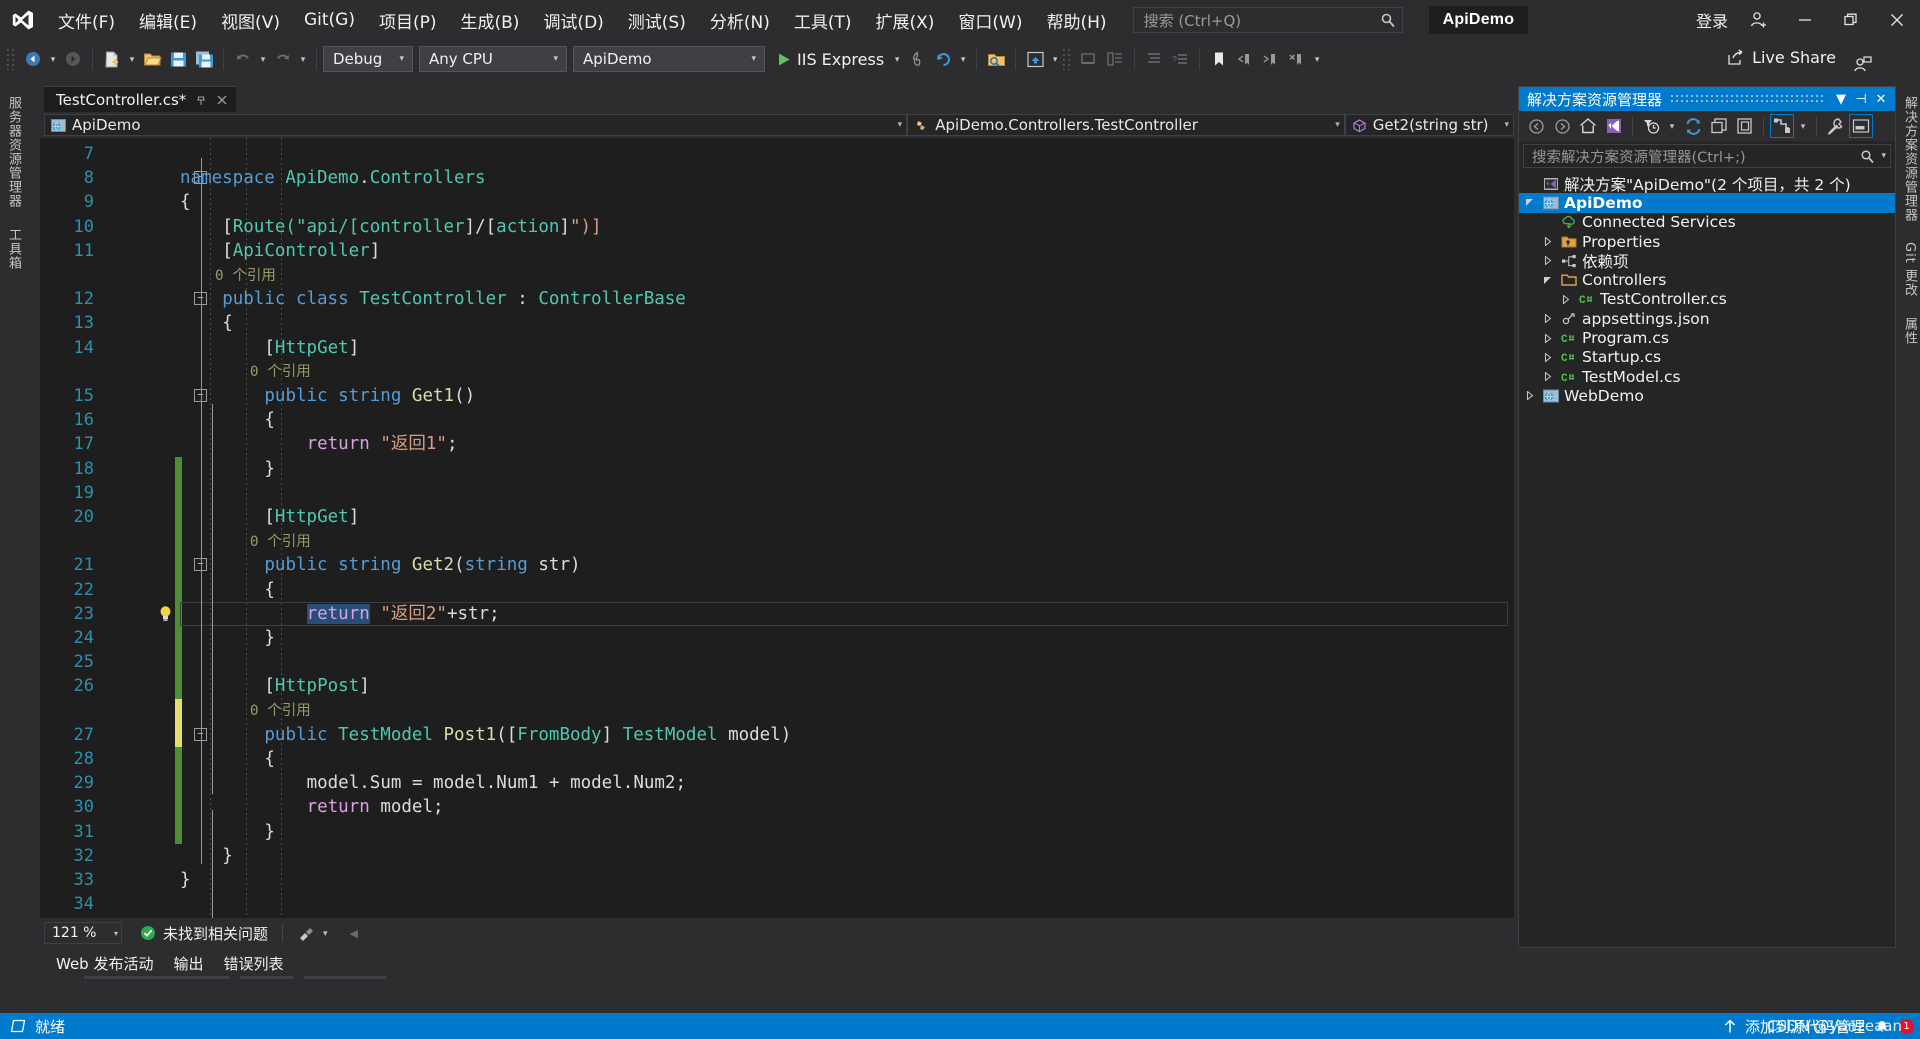  Describe the element at coordinates (777, 904) in the screenshot. I see `code-line: 34` at that location.